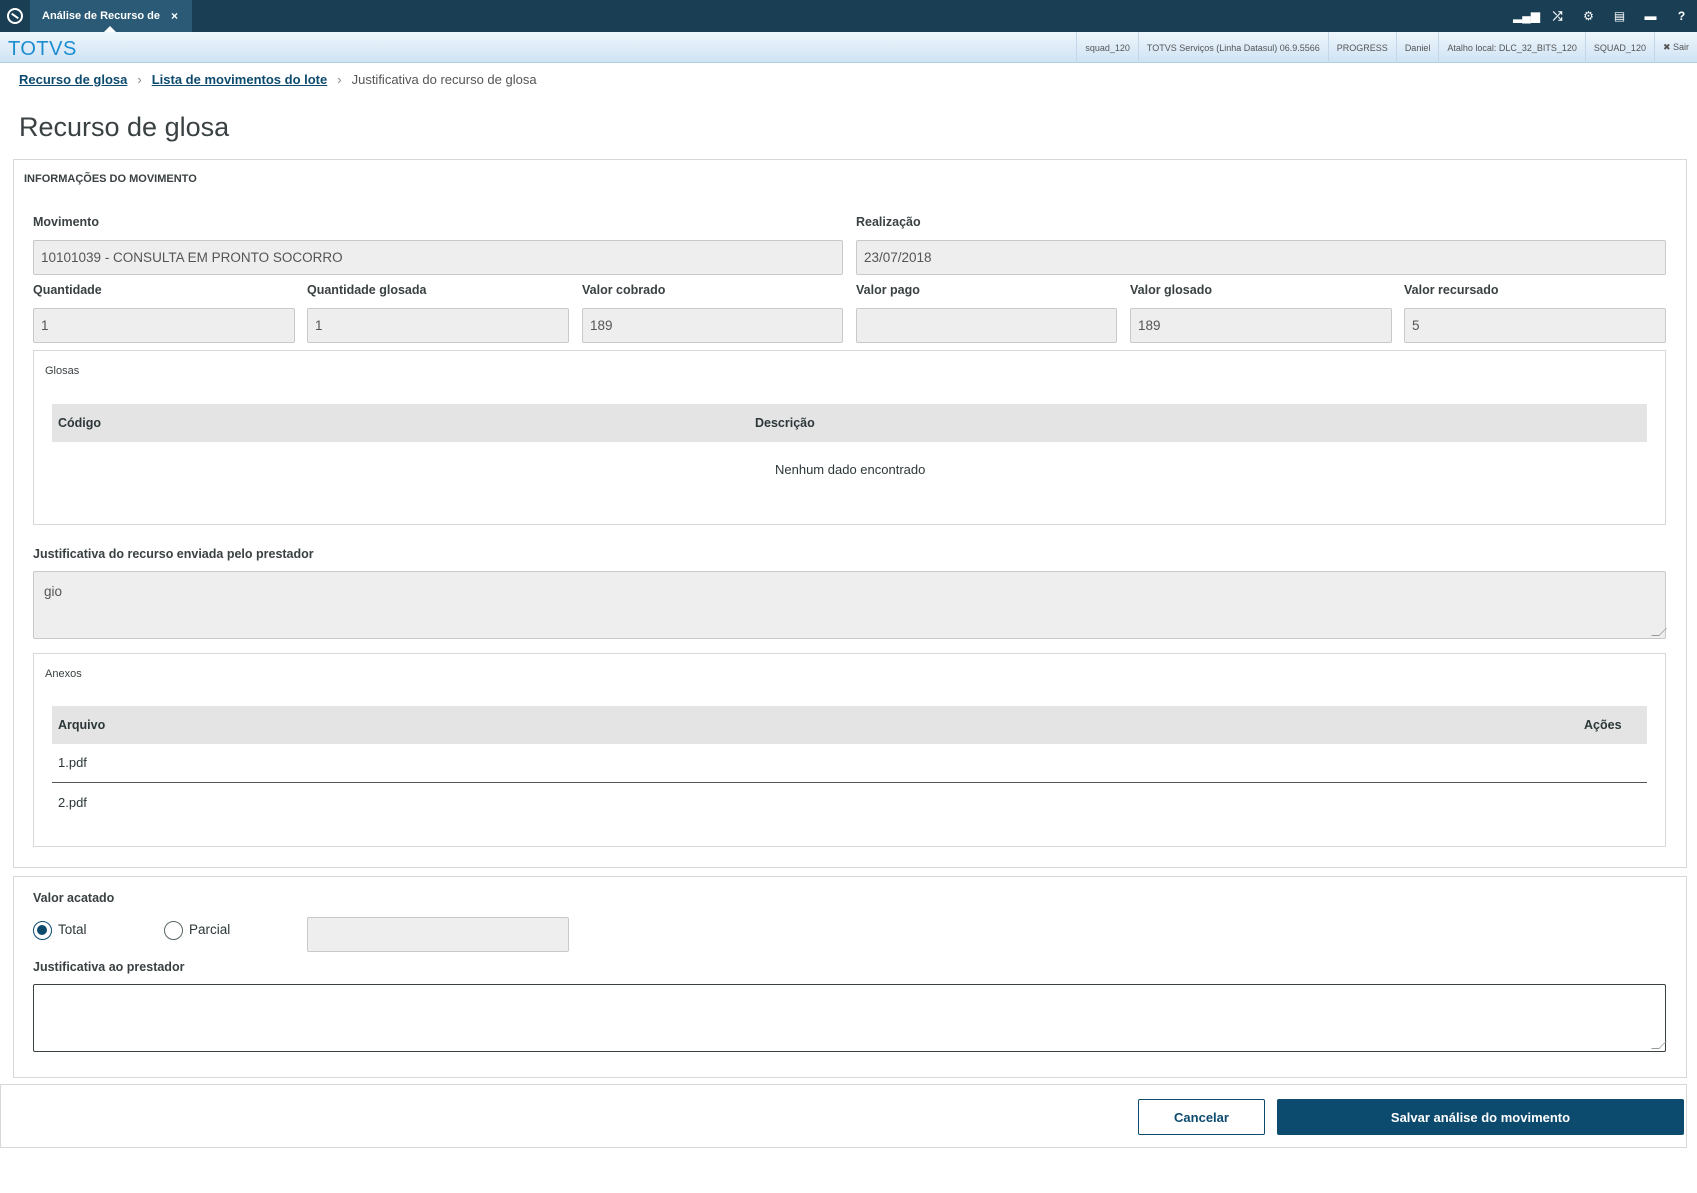 The width and height of the screenshot is (1697, 1193). What do you see at coordinates (72, 929) in the screenshot?
I see `radio-total-label: Total` at bounding box center [72, 929].